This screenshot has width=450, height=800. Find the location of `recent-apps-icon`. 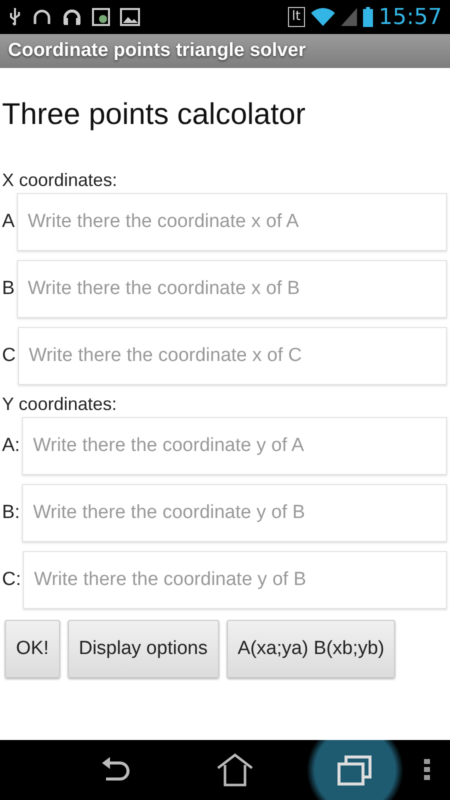

recent-apps-icon is located at coordinates (355, 770).